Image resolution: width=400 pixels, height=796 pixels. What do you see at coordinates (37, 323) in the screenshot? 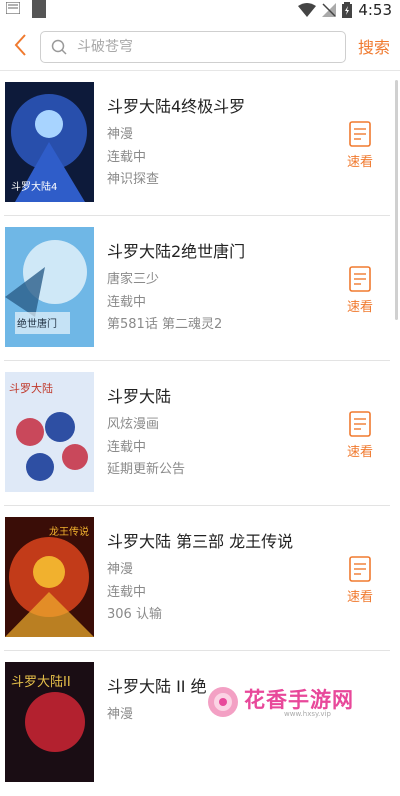
I see `svg-text: 绝世唐门` at bounding box center [37, 323].